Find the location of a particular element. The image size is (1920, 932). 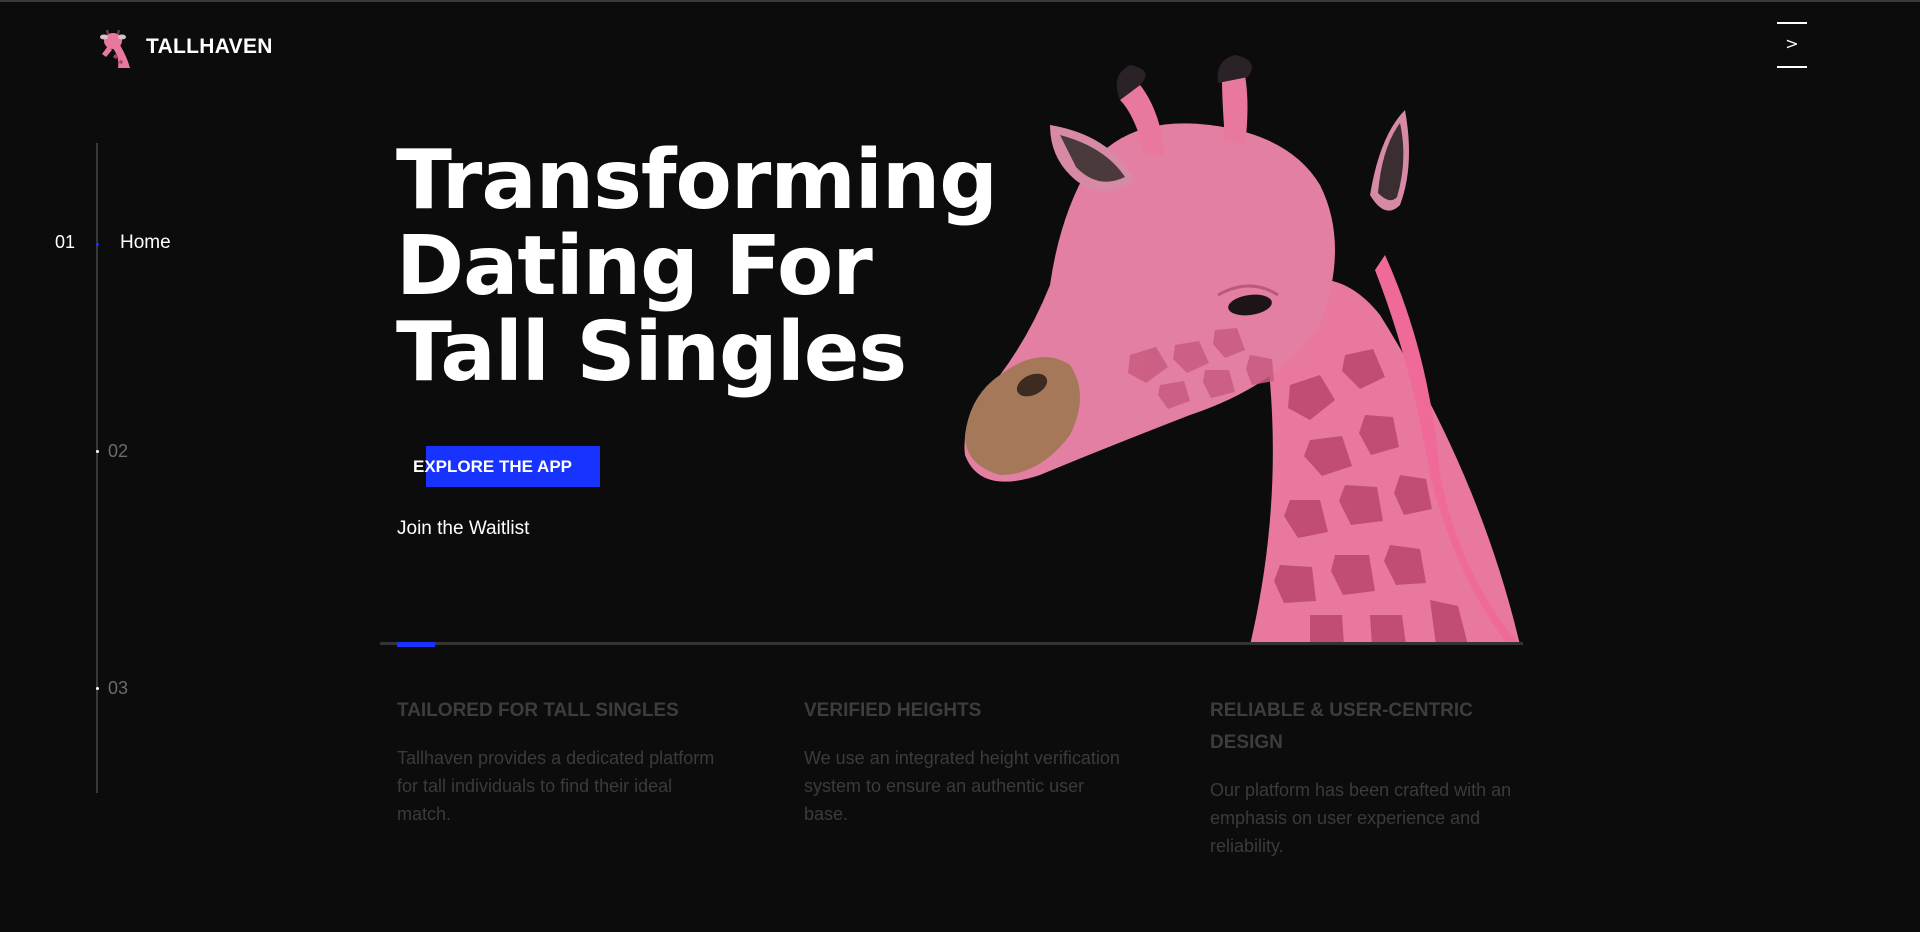

slide-progress-track is located at coordinates (951, 643).